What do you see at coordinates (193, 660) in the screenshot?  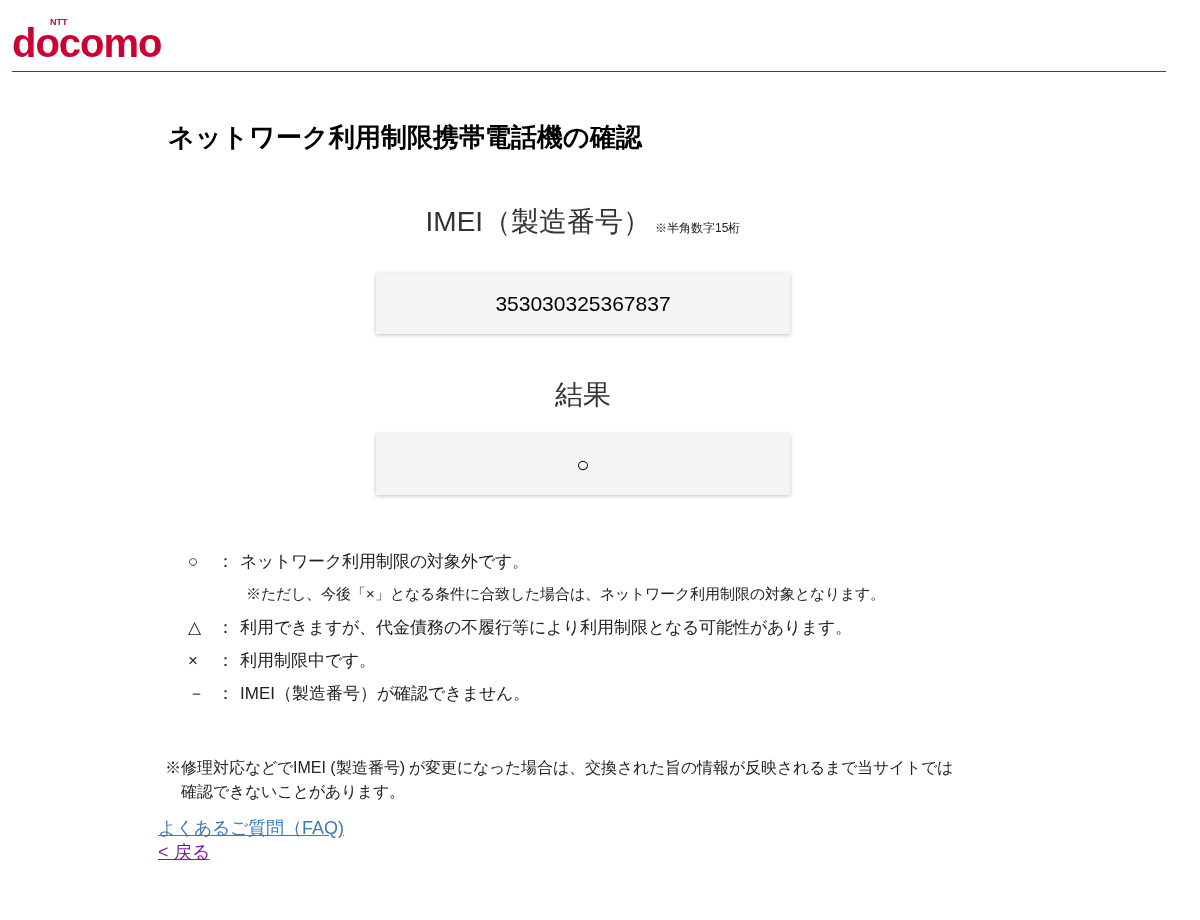 I see `legend-symbol: ×` at bounding box center [193, 660].